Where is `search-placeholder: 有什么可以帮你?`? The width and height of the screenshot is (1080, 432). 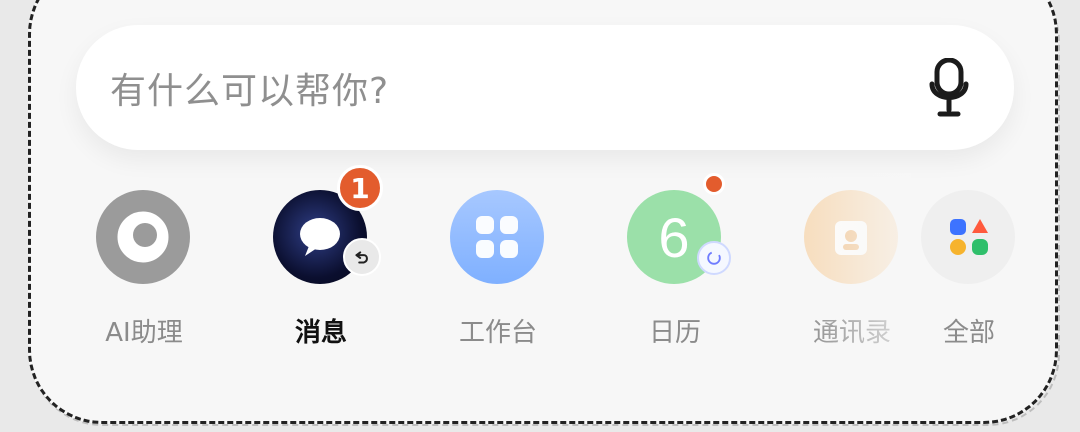 search-placeholder: 有什么可以帮你? is located at coordinates (249, 87).